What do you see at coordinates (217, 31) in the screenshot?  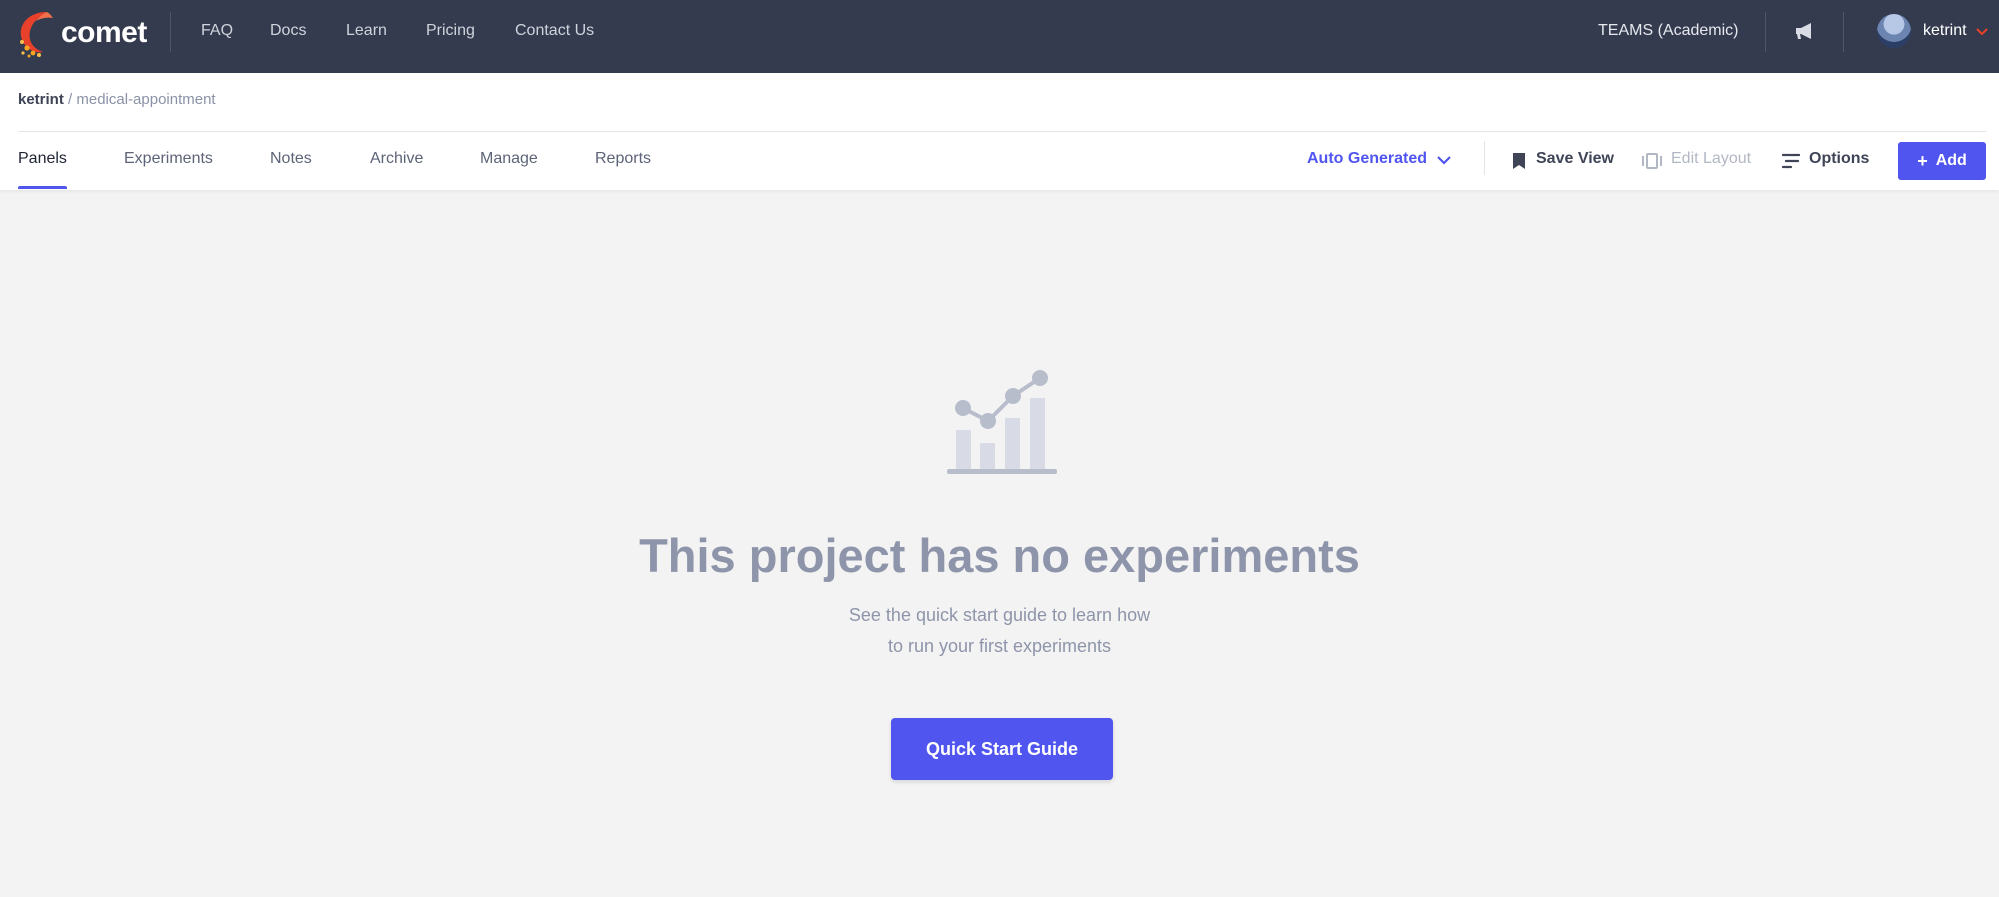 I see `nav-faq: FAQ` at bounding box center [217, 31].